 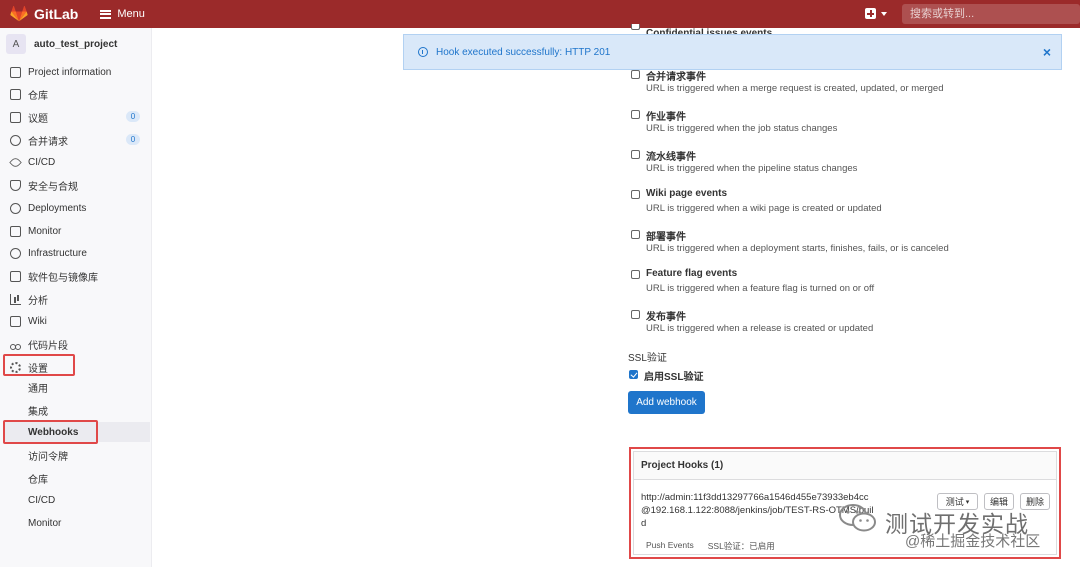 I want to click on sidebar-item-wiki: Wiki, so click(x=75, y=321).